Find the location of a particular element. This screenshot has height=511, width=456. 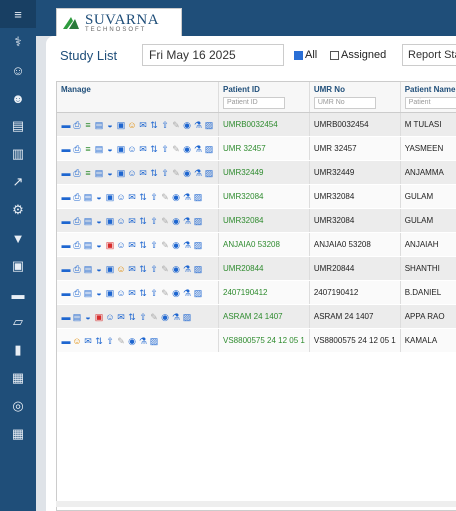

patient-id-cell: UMR32449 is located at coordinates (264, 172).